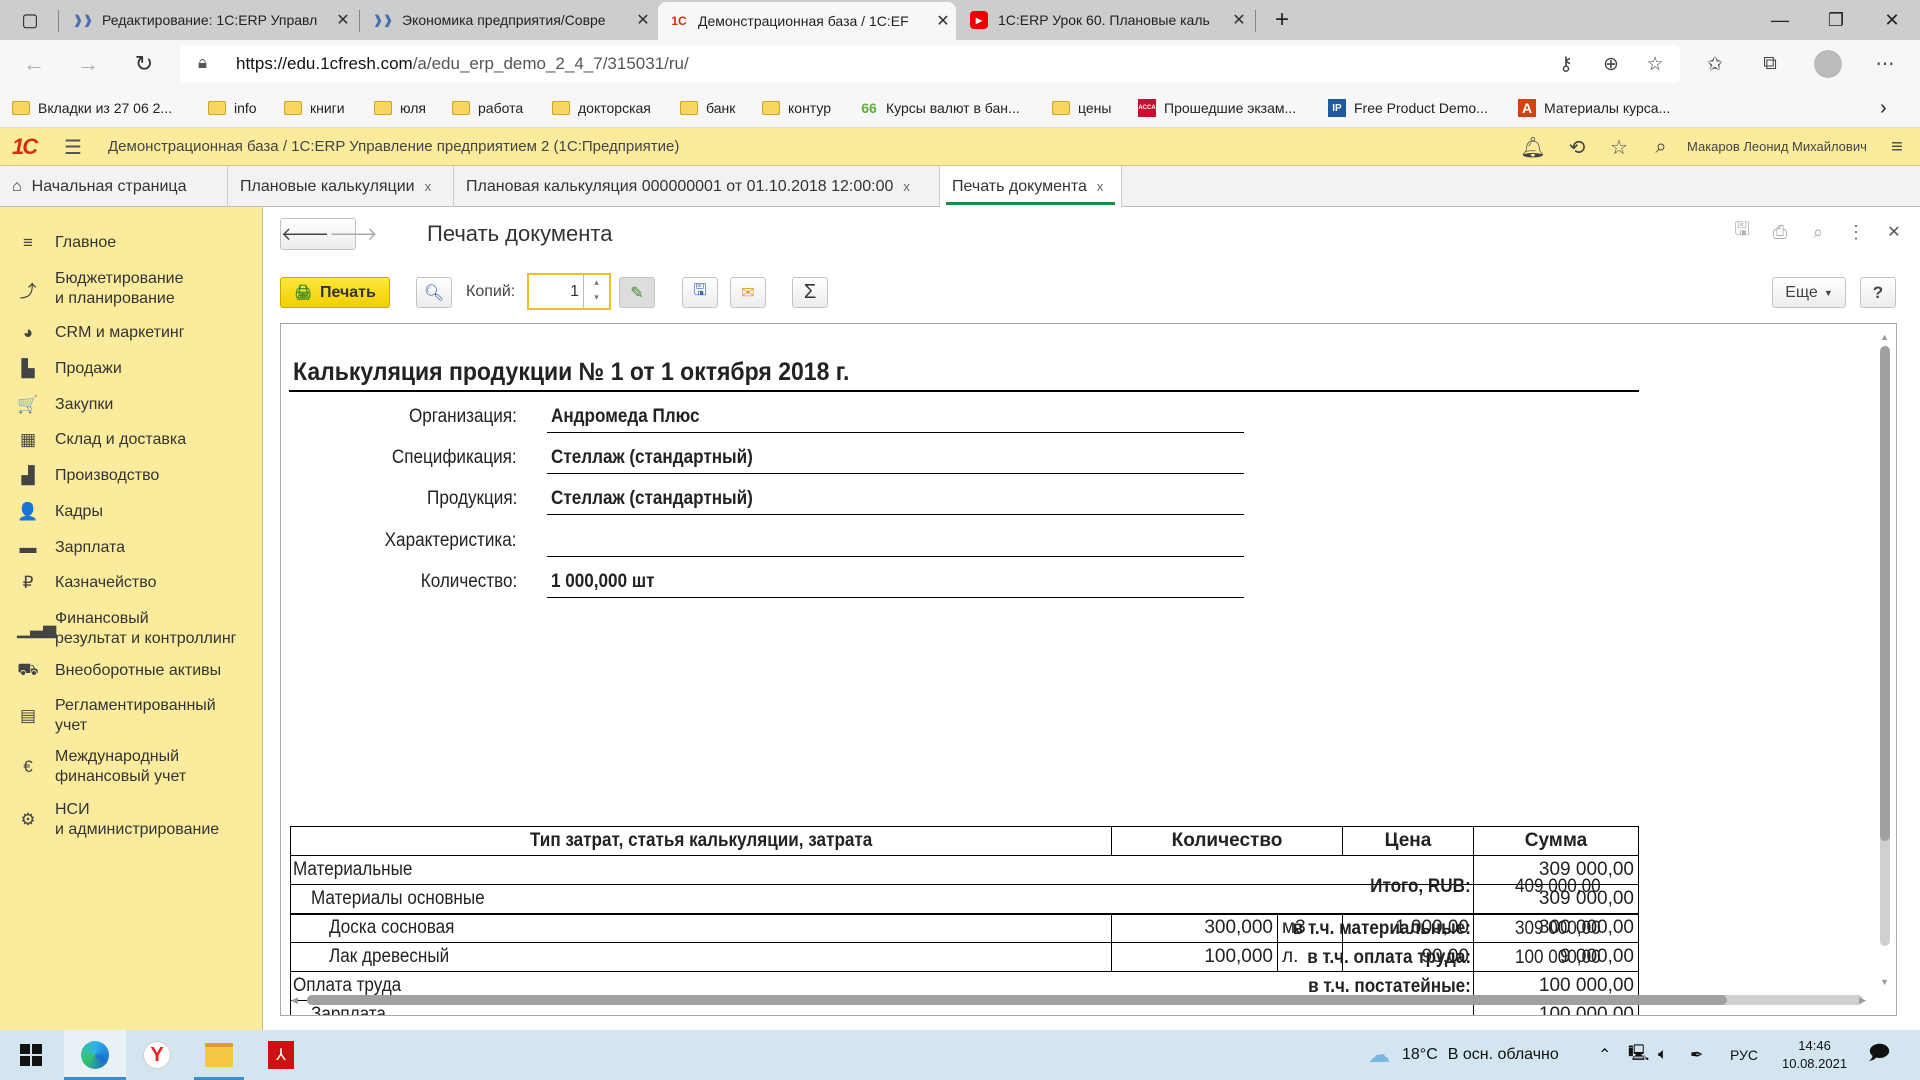 This screenshot has width=1920, height=1080. Describe the element at coordinates (1661, 147) in the screenshot. I see `search-icon: ⌕` at that location.